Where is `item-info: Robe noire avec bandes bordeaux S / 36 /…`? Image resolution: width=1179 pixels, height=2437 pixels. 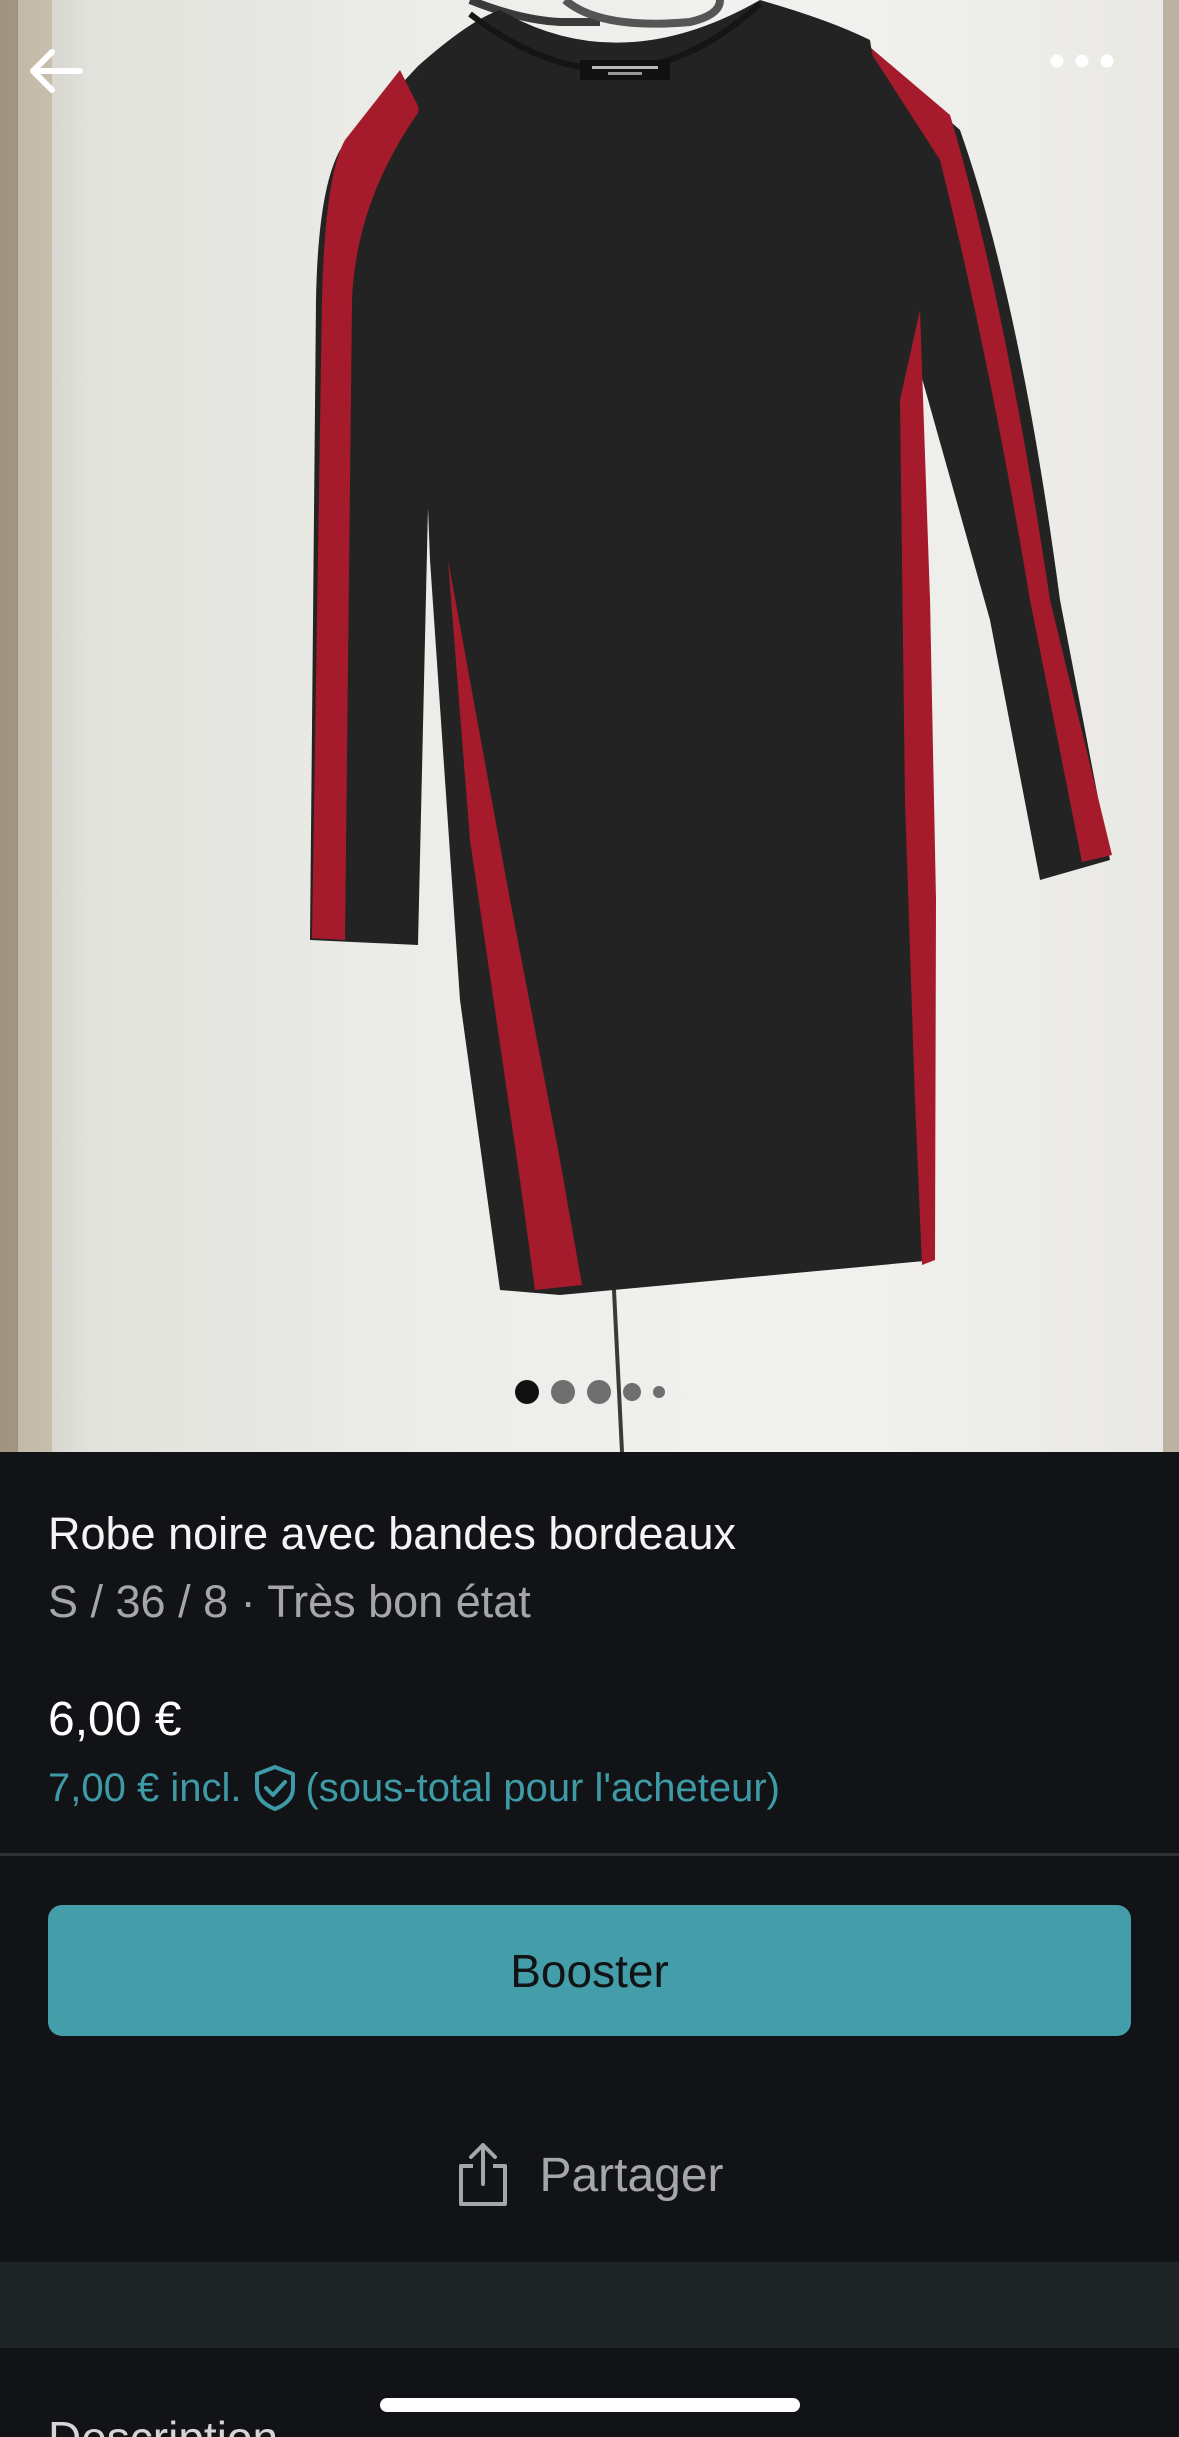 item-info: Robe noire avec bandes bordeaux S / 36 /… is located at coordinates (589, 1659).